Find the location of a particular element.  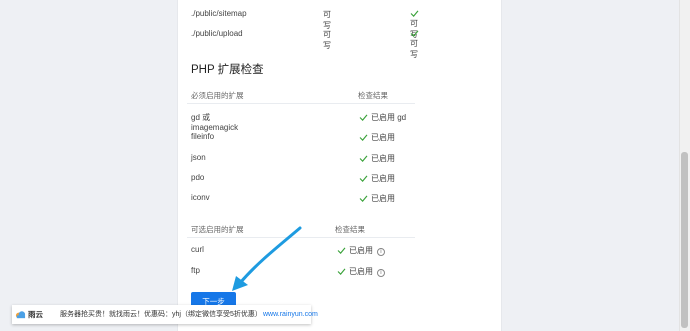

extension-result-text: 已启用 gd is located at coordinates (389, 117).